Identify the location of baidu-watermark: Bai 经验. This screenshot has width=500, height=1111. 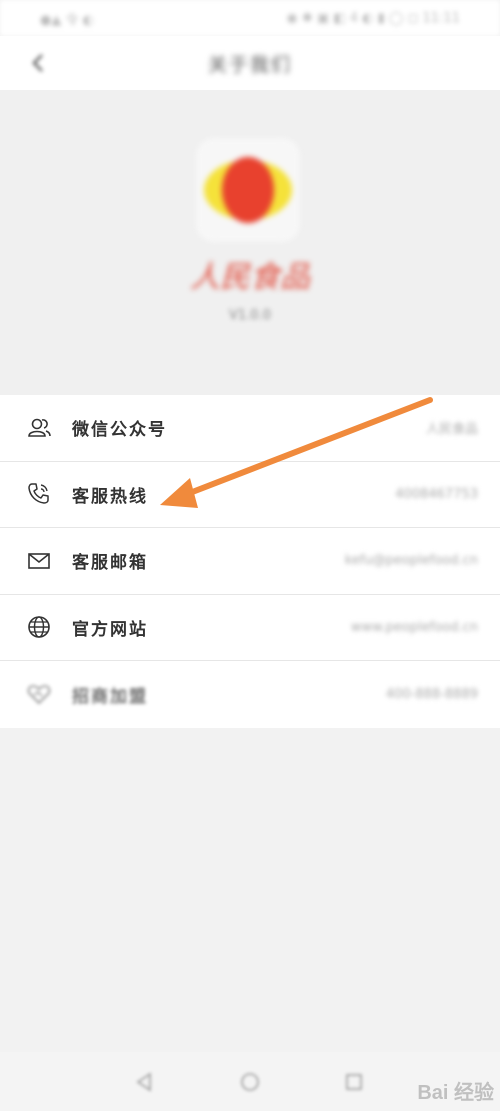
(455, 1090).